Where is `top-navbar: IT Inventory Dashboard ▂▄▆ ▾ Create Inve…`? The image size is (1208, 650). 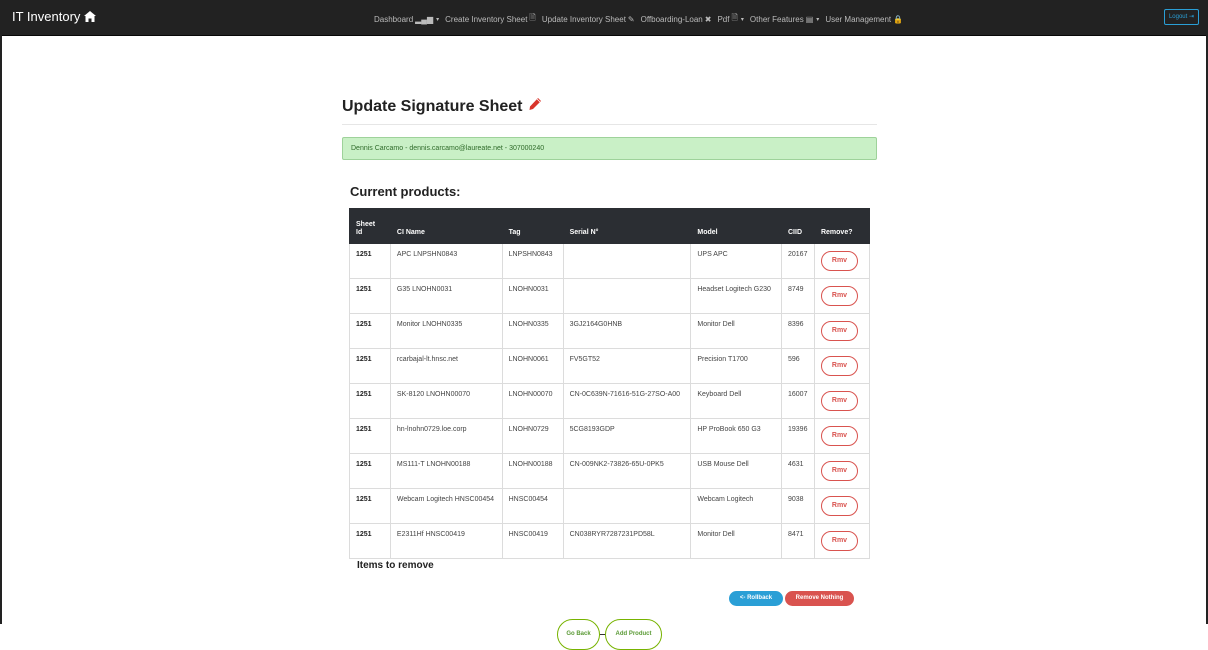
top-navbar: IT Inventory Dashboard ▂▄▆ ▾ Create Inve… is located at coordinates (604, 18).